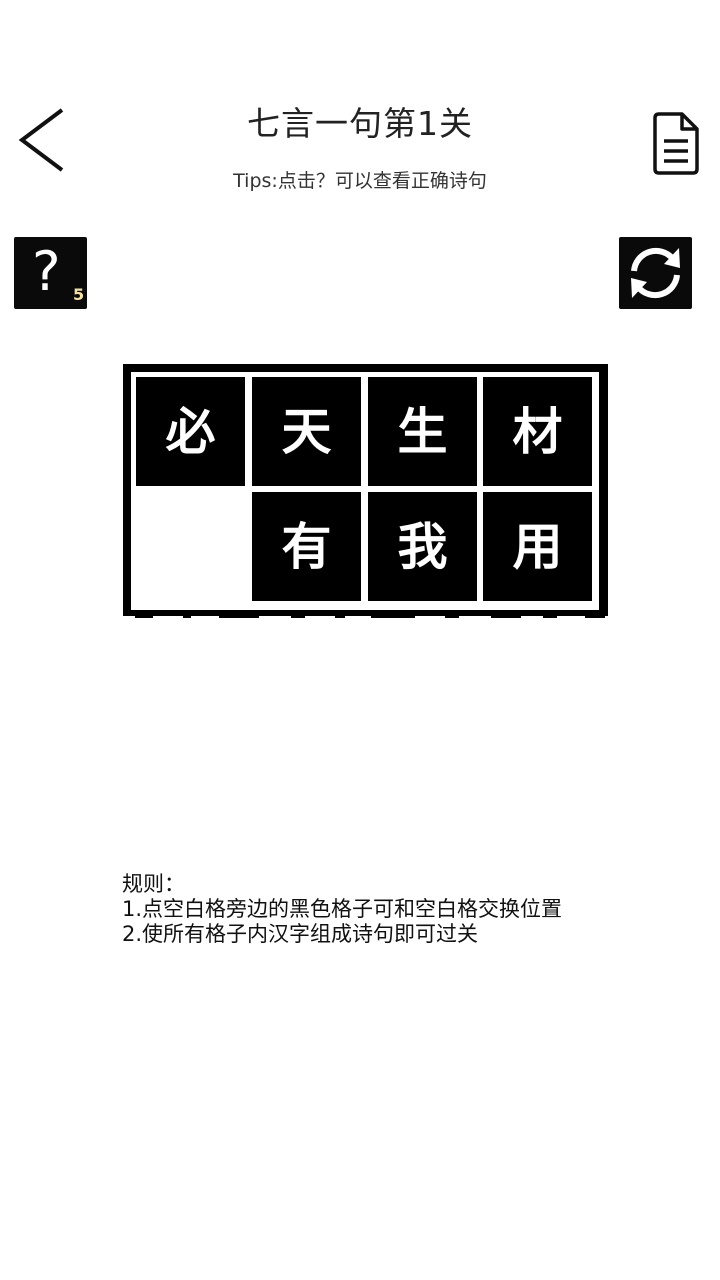 This screenshot has height=1280, width=720. I want to click on puzzle-board: 必 天 生 材 有 我 用, so click(365, 489).